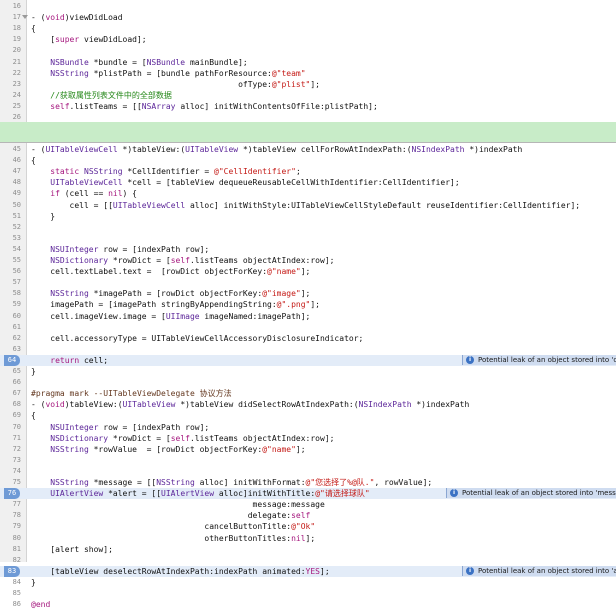 The height and width of the screenshot is (610, 616). Describe the element at coordinates (10, 449) in the screenshot. I see `line-number: 72` at that location.